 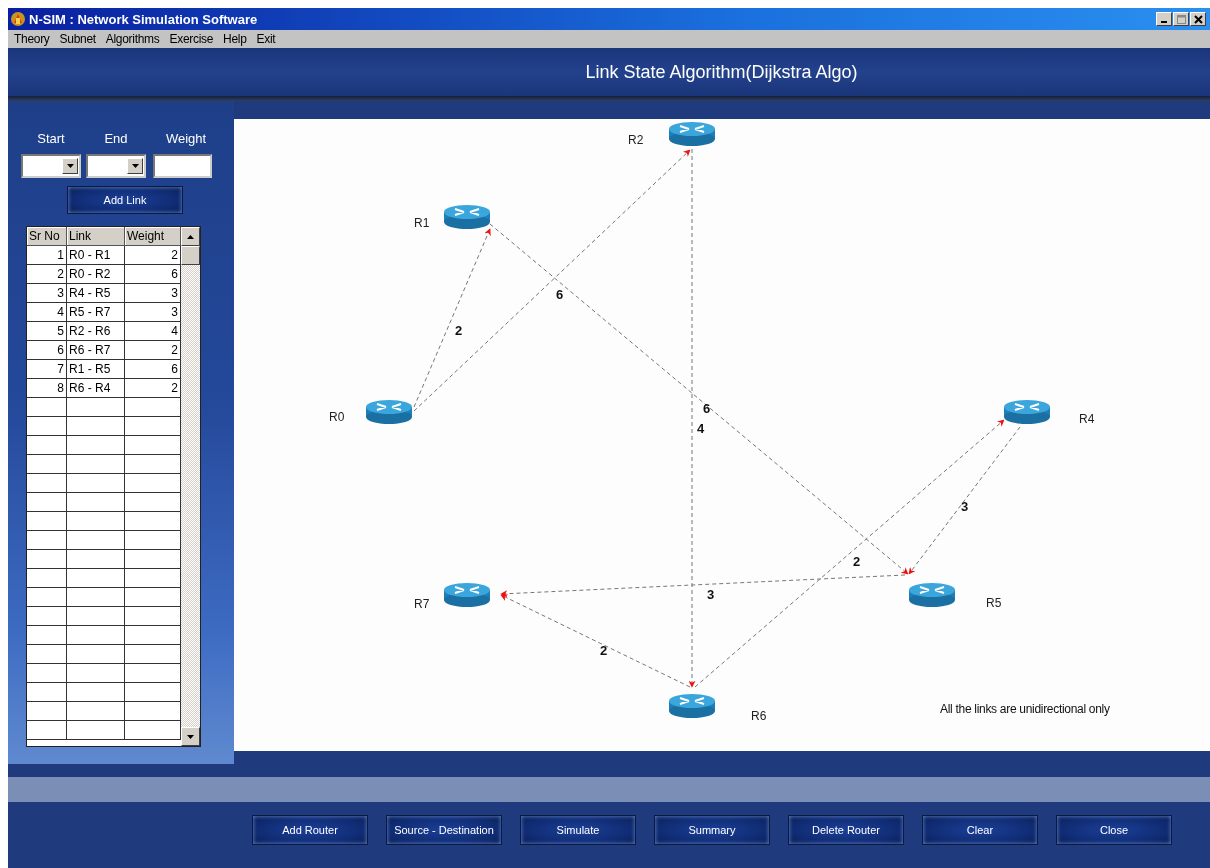 I want to click on table-cell: 1, so click(x=47, y=255).